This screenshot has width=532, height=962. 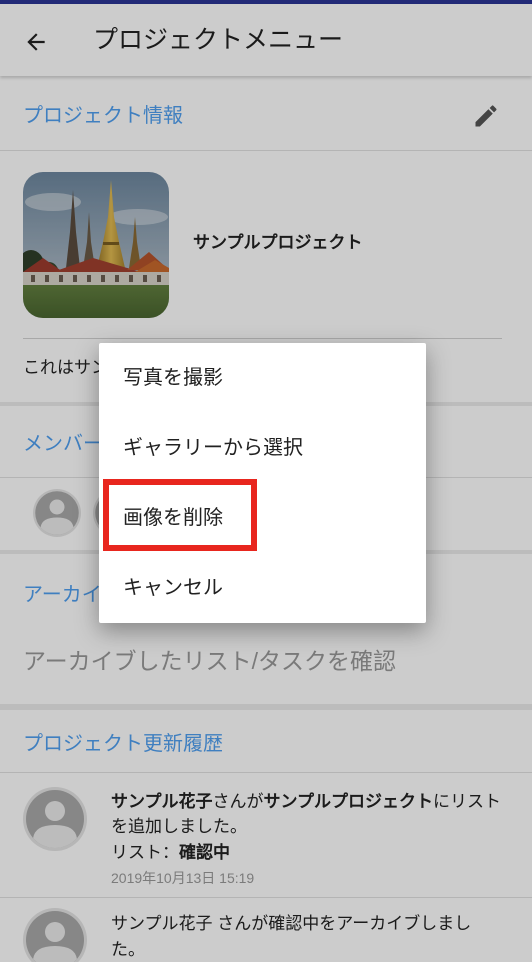 I want to click on highlight-box, so click(x=180, y=515).